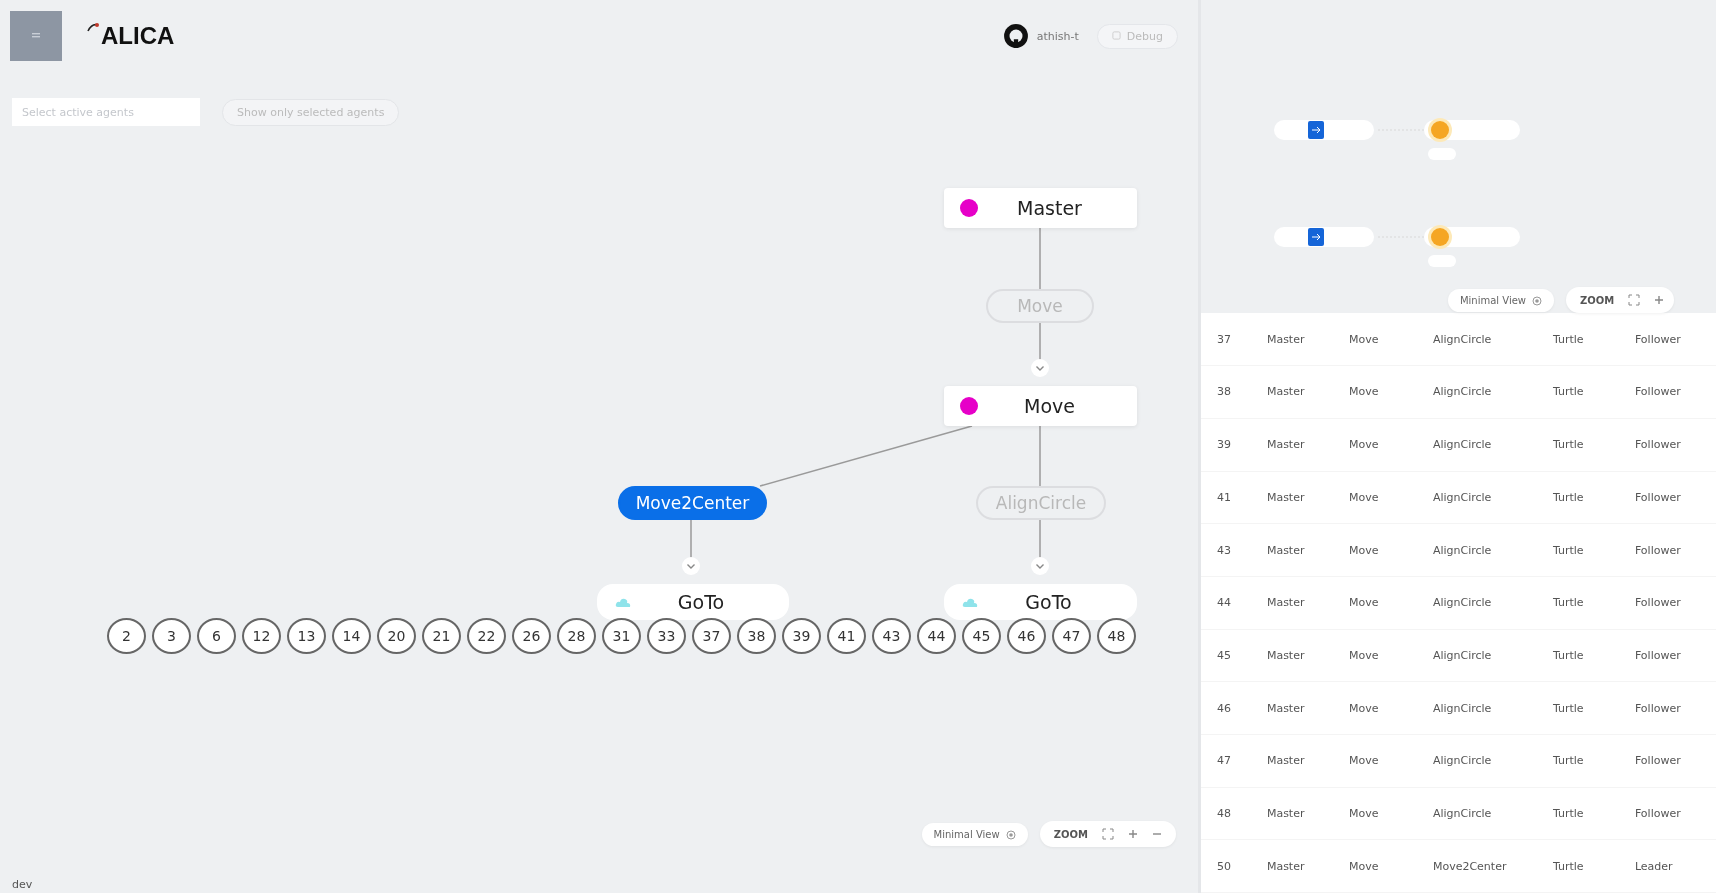 The width and height of the screenshot is (1716, 893). I want to click on agent-badge: 3, so click(171, 636).